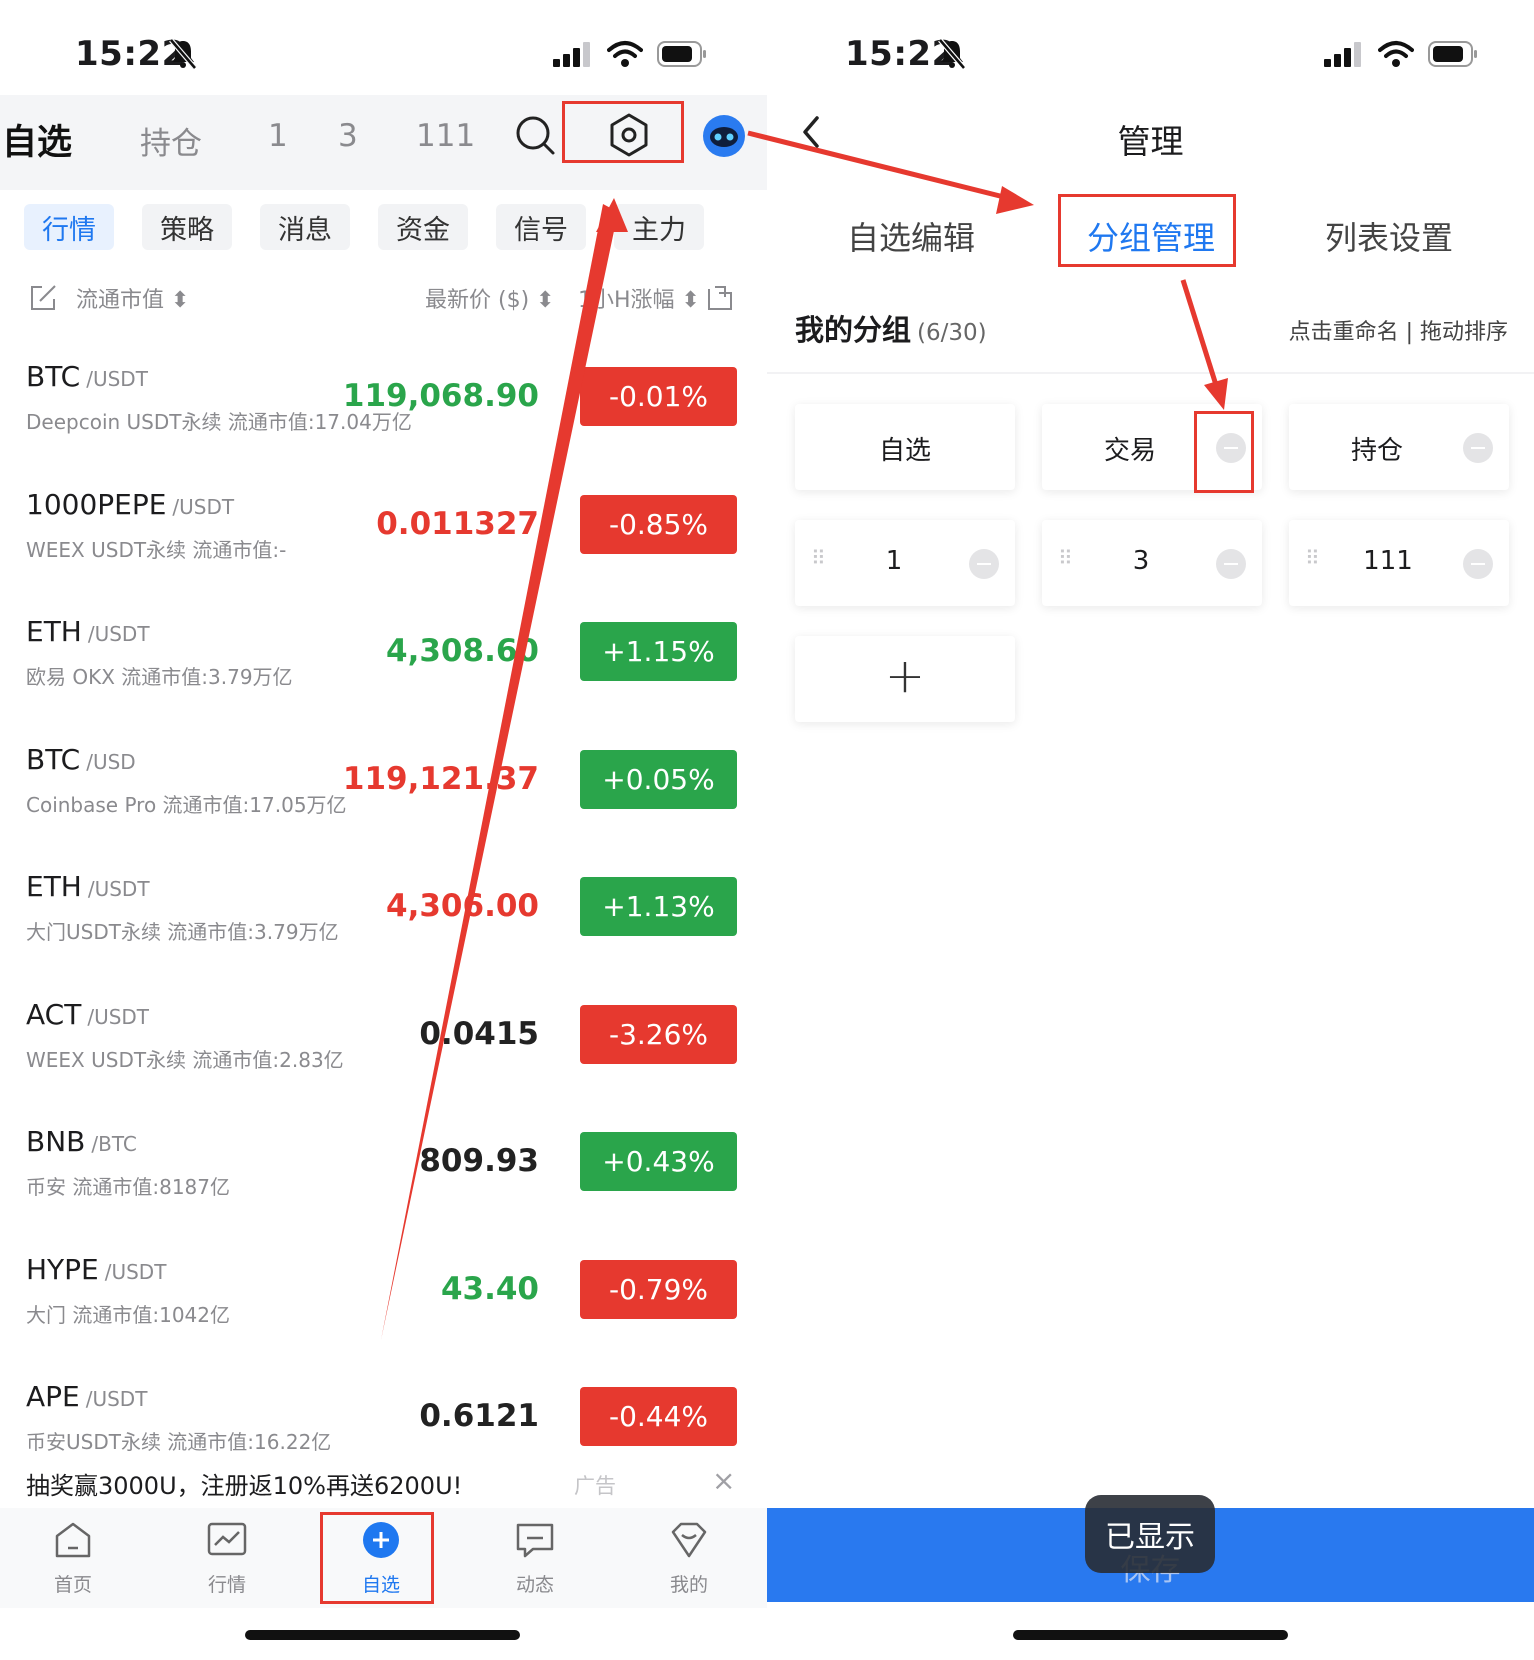  I want to click on symbol-base: BTC, so click(53, 759).